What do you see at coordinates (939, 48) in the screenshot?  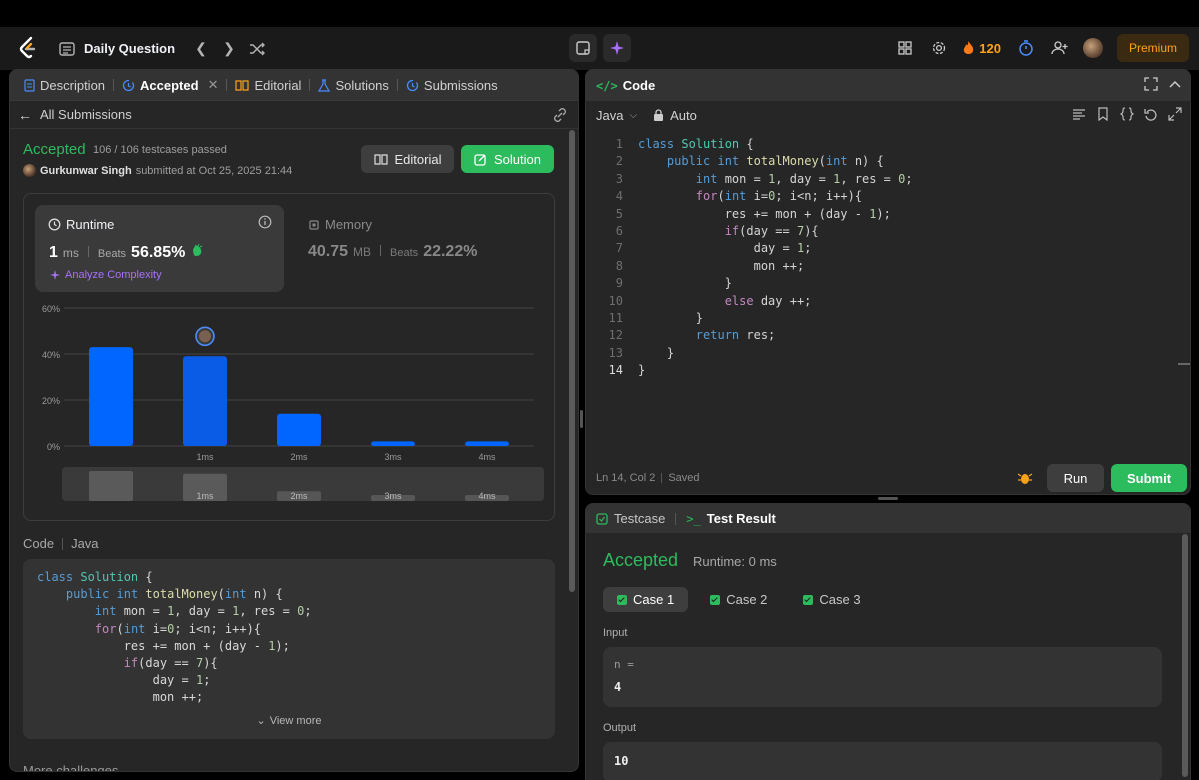 I see `settings-gear-icon` at bounding box center [939, 48].